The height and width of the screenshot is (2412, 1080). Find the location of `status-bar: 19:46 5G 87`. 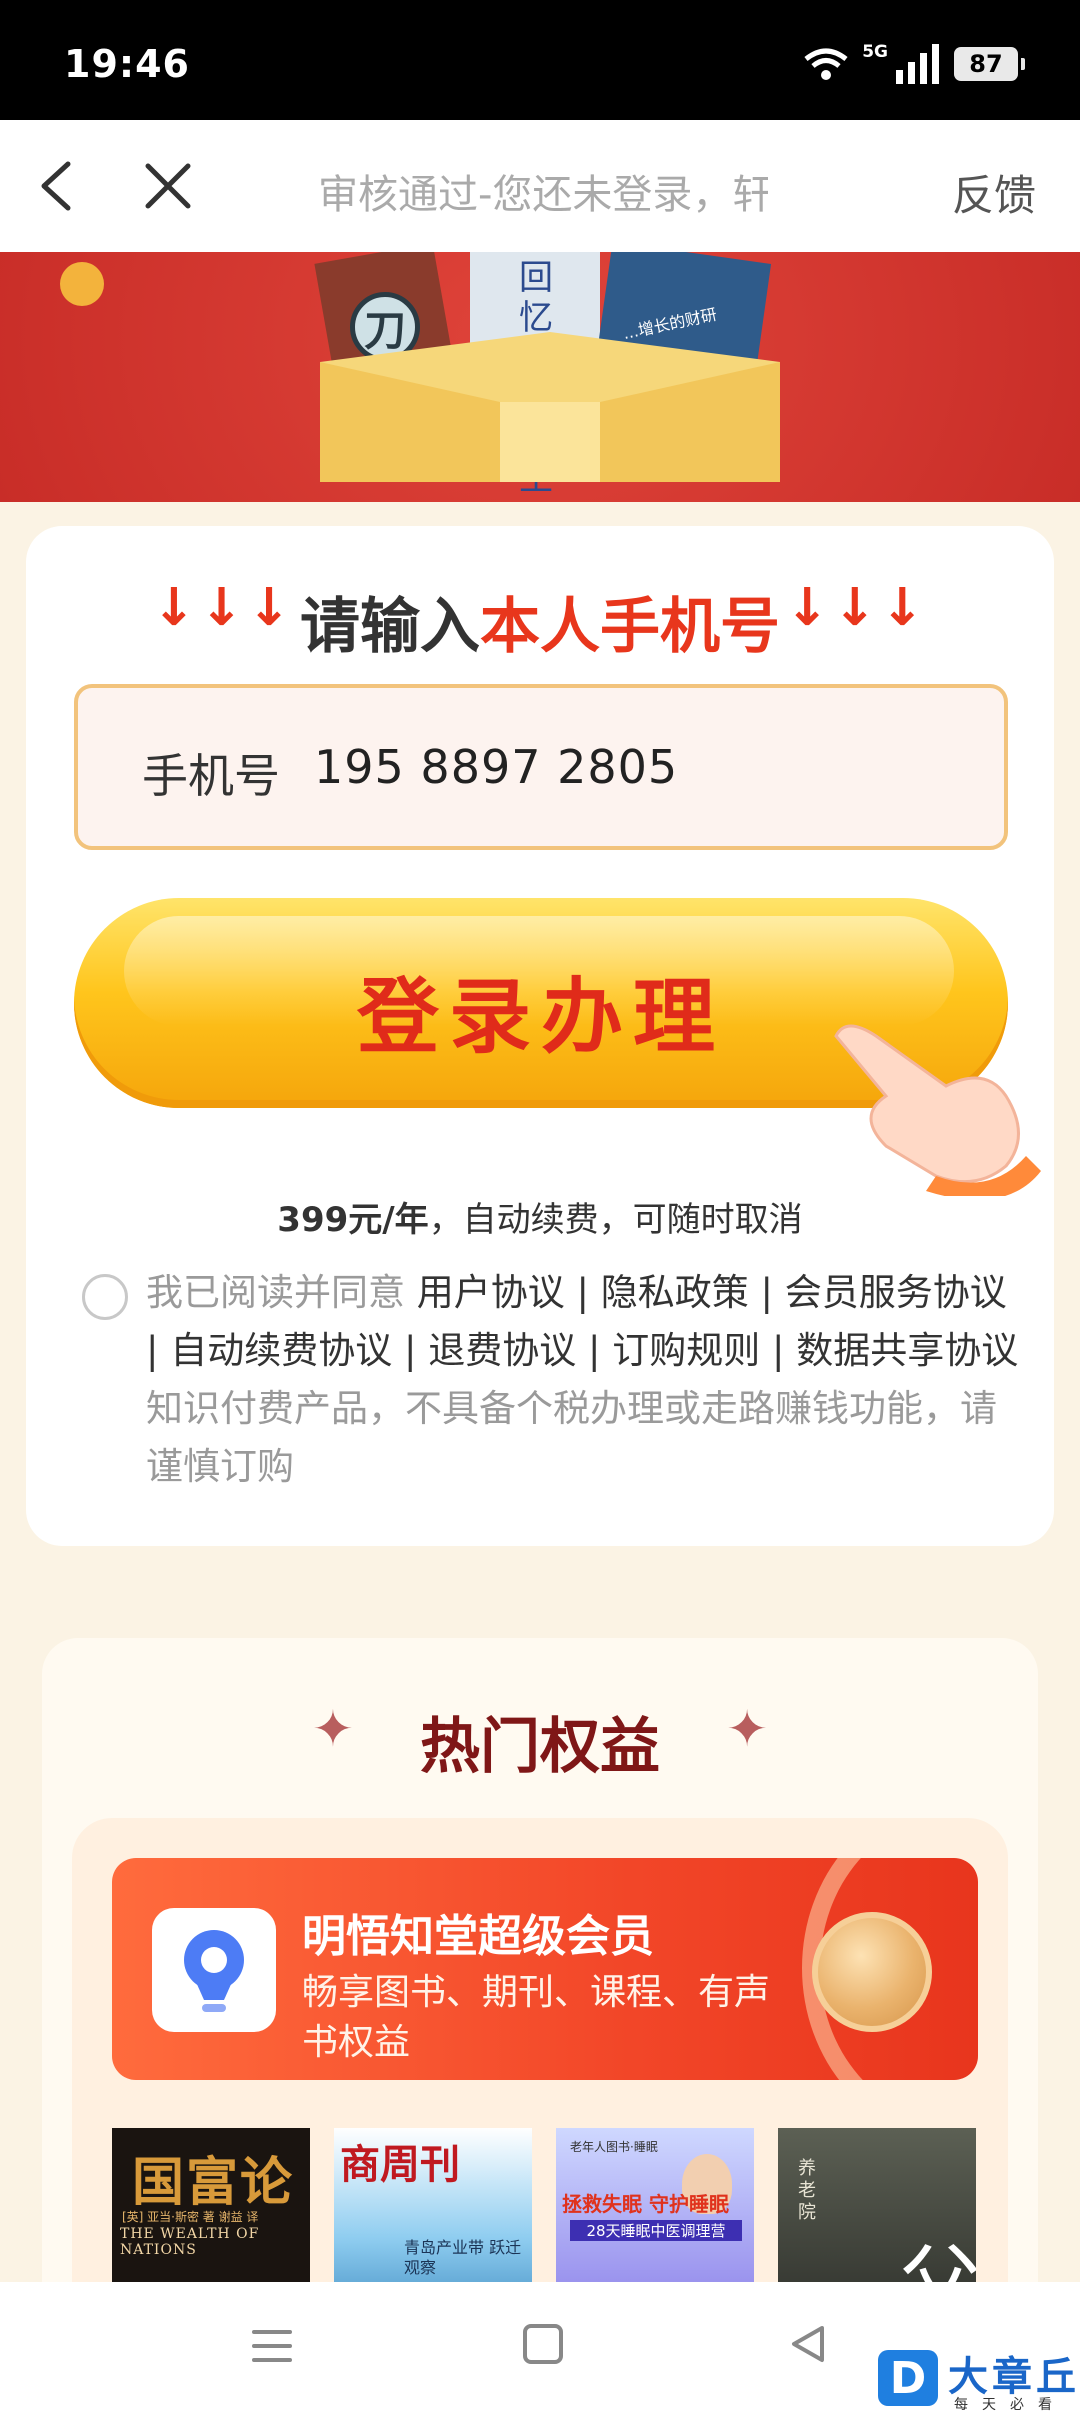

status-bar: 19:46 5G 87 is located at coordinates (540, 60).